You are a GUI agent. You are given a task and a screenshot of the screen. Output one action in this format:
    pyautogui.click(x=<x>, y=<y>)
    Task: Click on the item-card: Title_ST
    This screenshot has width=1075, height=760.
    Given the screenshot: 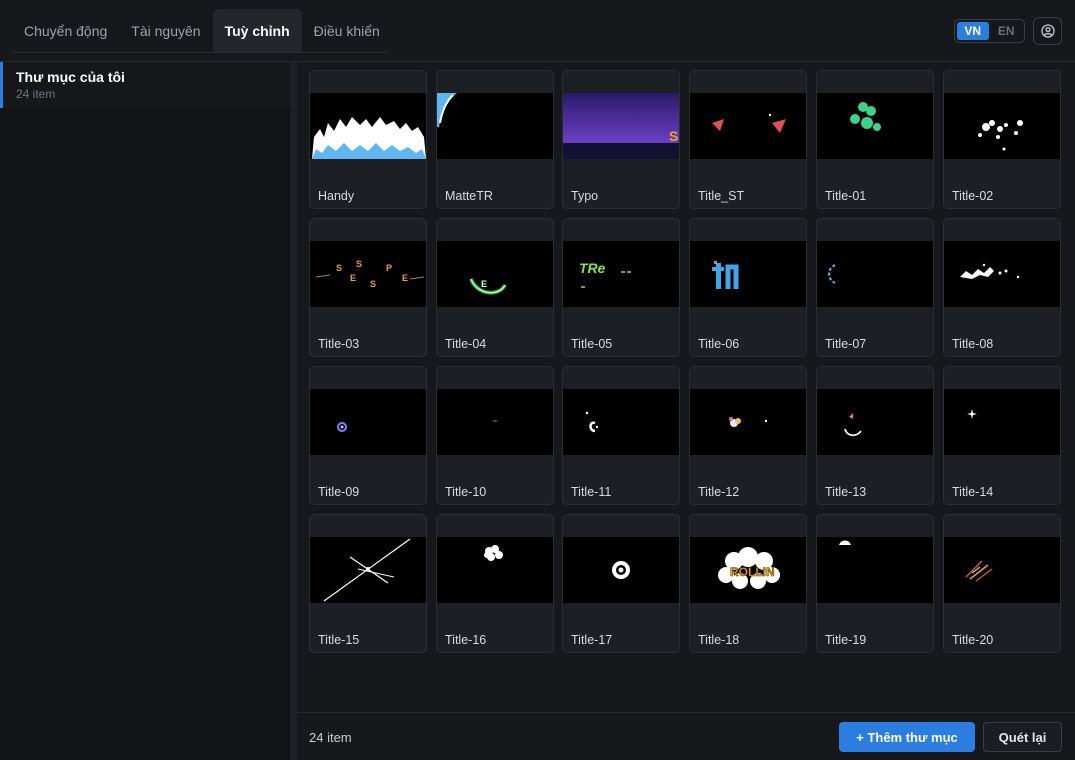 What is the action you would take?
    pyautogui.click(x=748, y=139)
    